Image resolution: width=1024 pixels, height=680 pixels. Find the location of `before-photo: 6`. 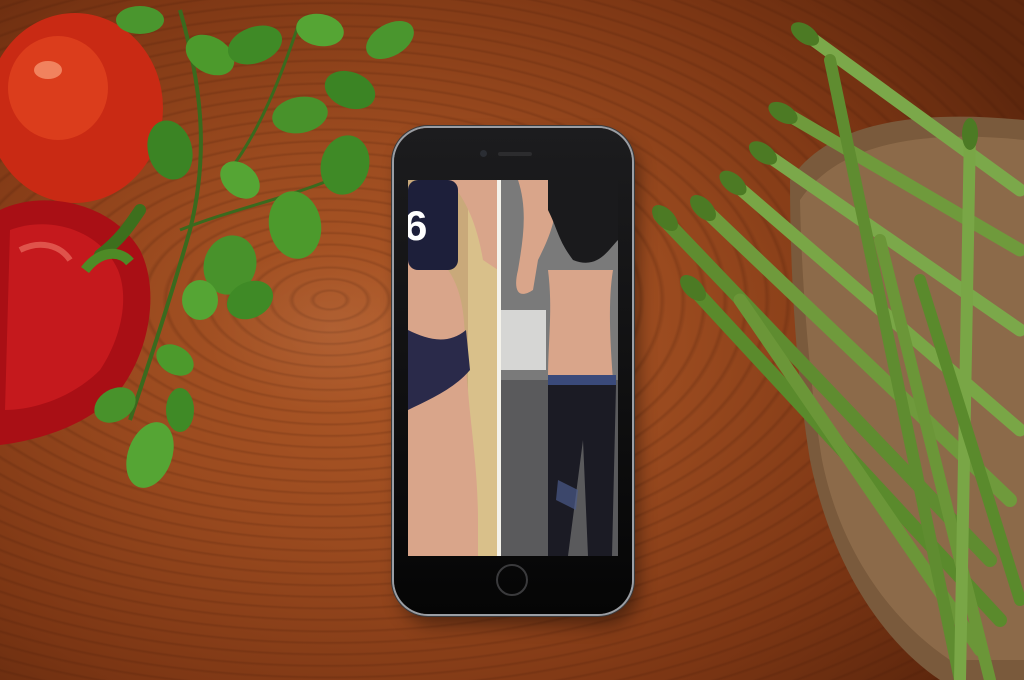

before-photo: 6 is located at coordinates (453, 368).